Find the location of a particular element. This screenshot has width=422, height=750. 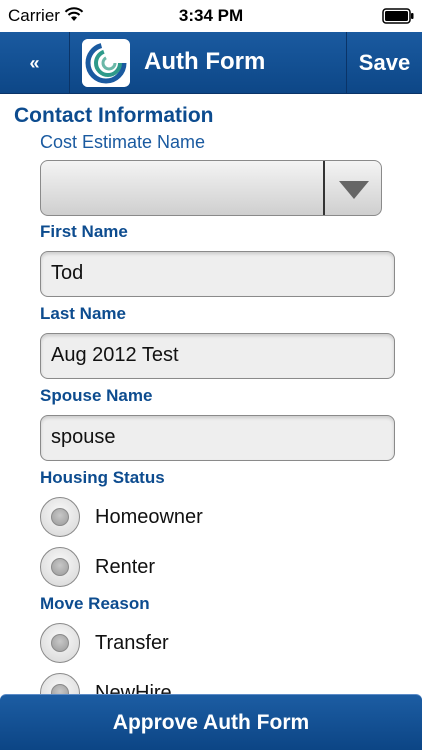

first-name-field: Tod is located at coordinates (217, 274).